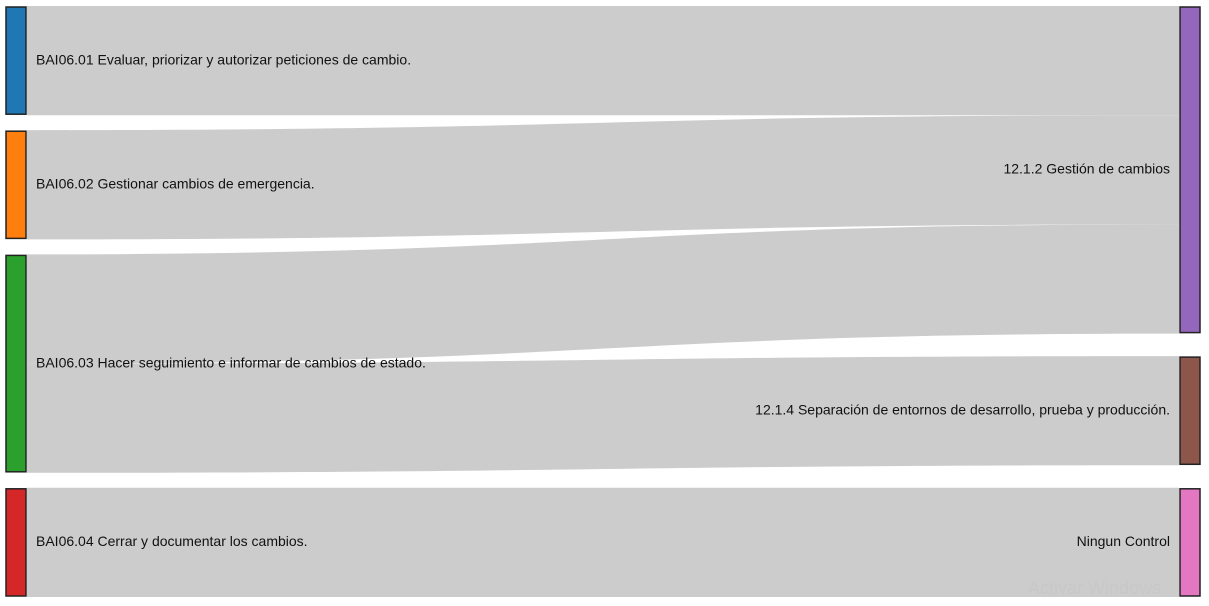 This screenshot has height=606, width=1209. What do you see at coordinates (1086, 169) in the screenshot?
I see `node-label-c1212: 12.1.2 Gestión de cambios` at bounding box center [1086, 169].